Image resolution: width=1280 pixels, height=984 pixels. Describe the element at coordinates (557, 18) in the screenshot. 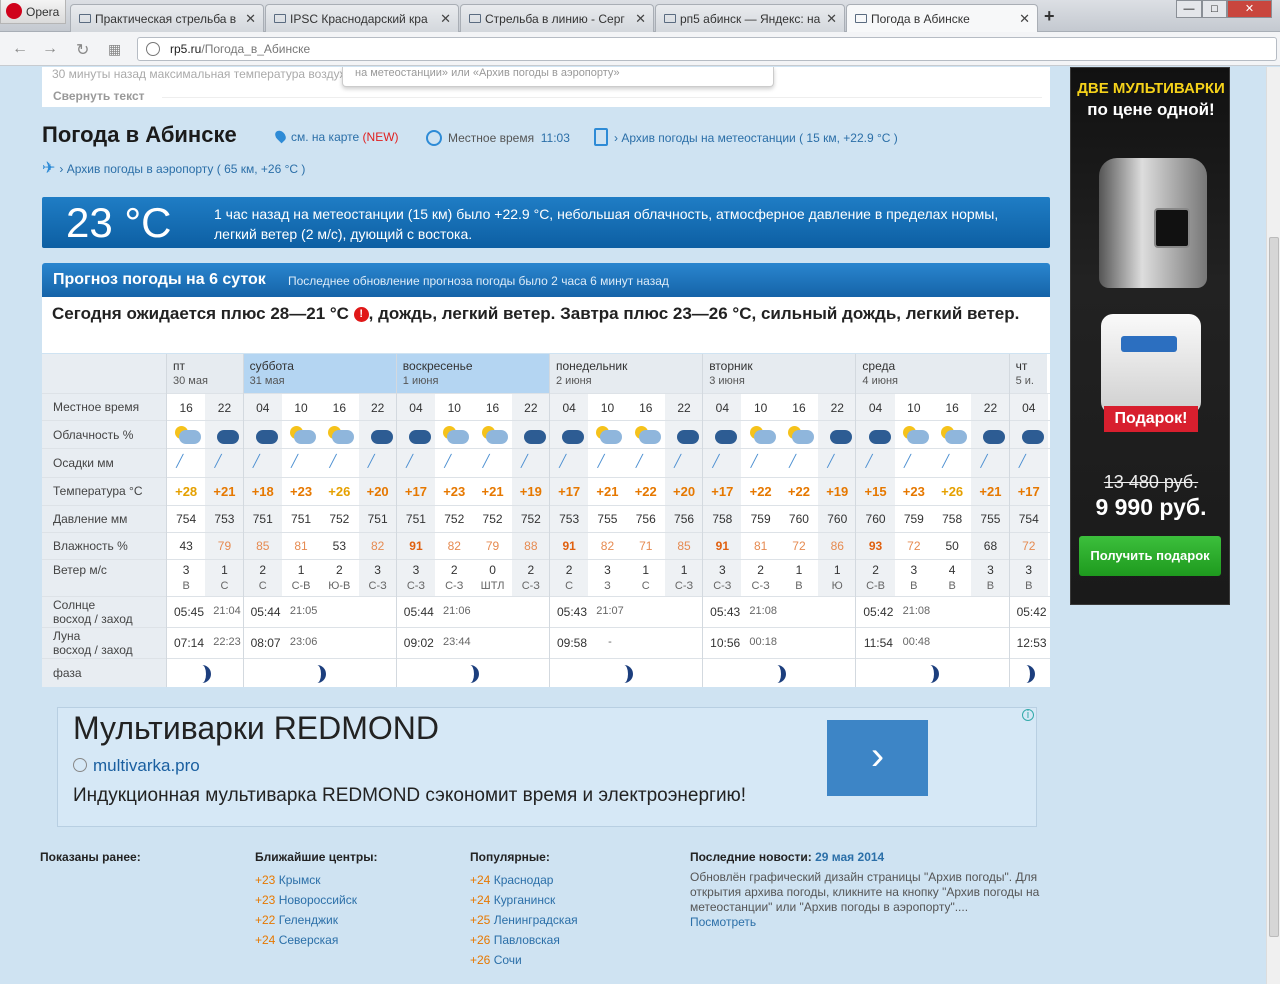

I see `tab-2: Стрельба в линию - Серг ✕` at that location.